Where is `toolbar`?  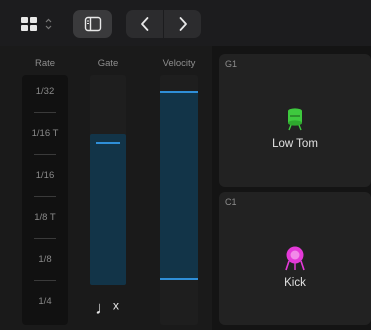 toolbar is located at coordinates (185, 23).